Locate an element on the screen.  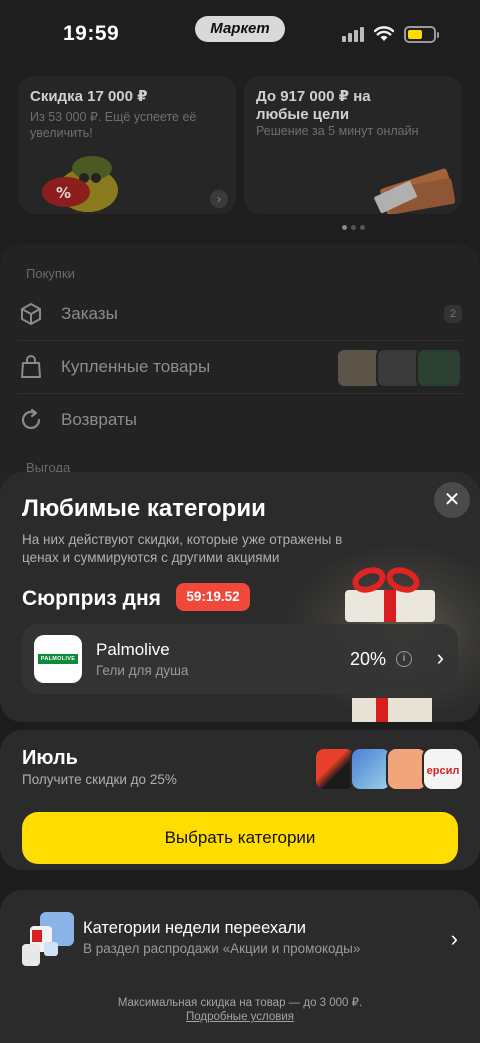
categories-illustration is located at coordinates (48, 939).